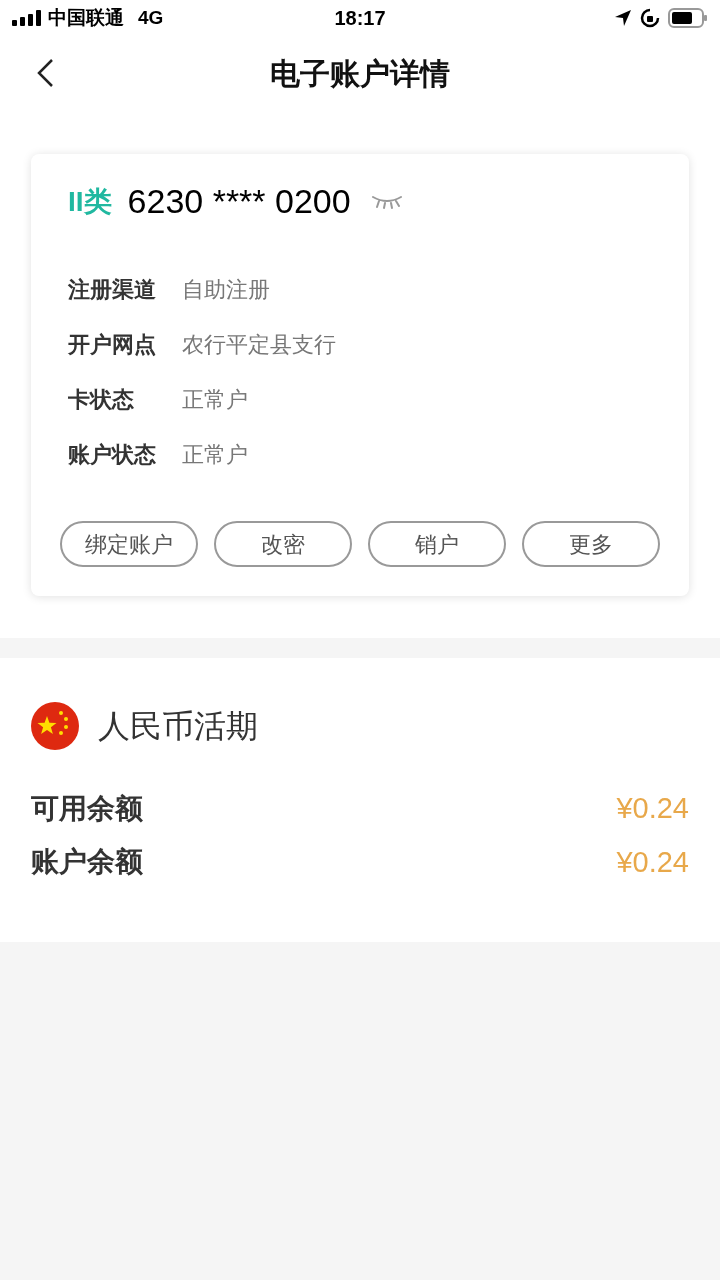 Image resolution: width=720 pixels, height=1280 pixels. Describe the element at coordinates (386, 201) in the screenshot. I see `closed-eye-icon` at that location.